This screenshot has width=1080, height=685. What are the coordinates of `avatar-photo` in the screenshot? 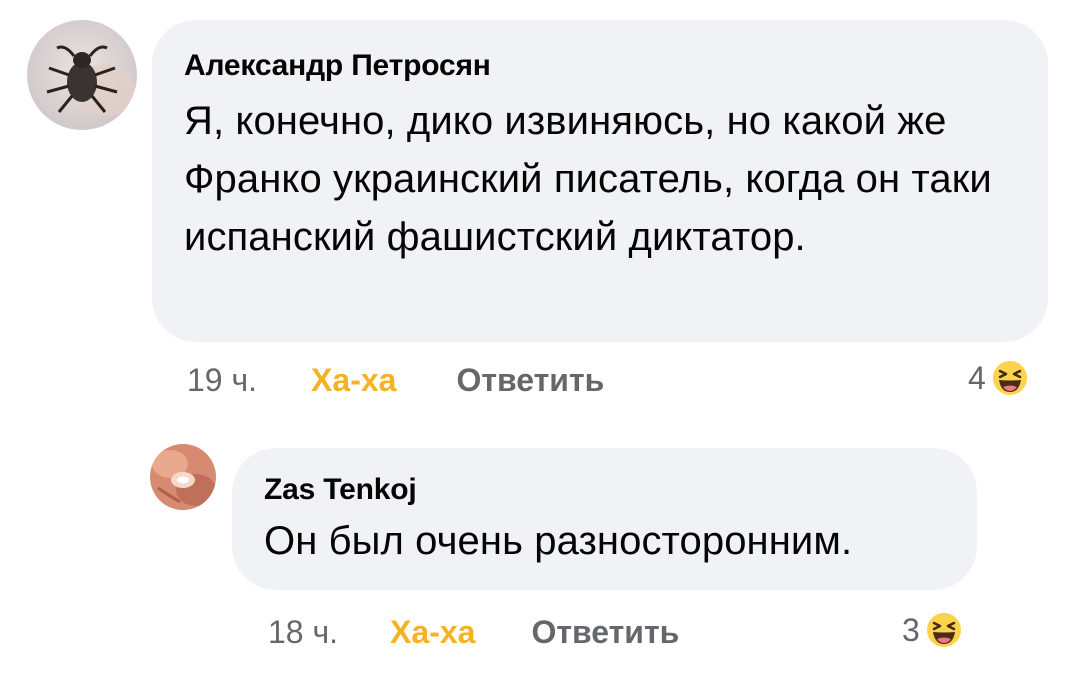 It's located at (183, 477).